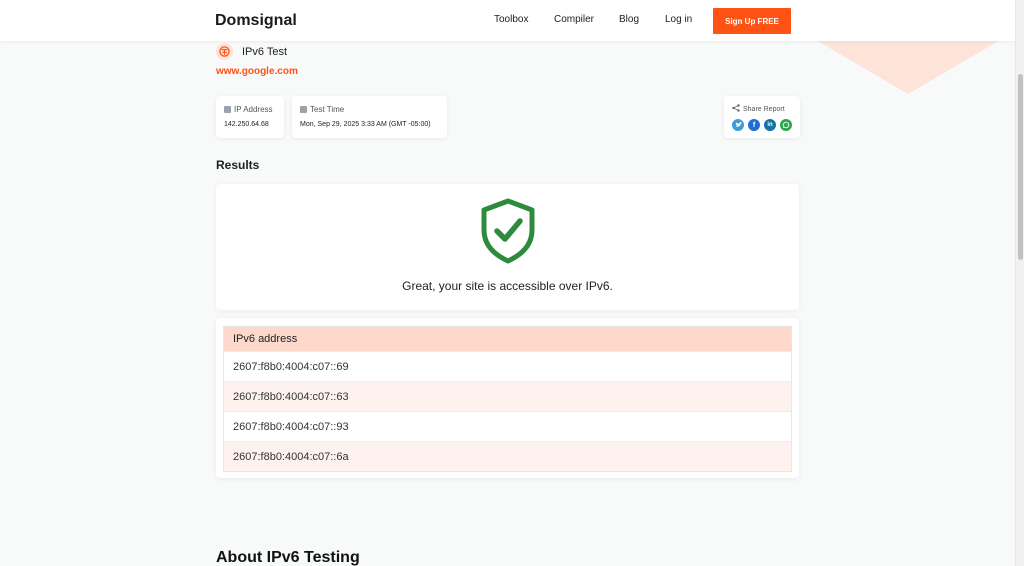 The height and width of the screenshot is (566, 1024). I want to click on ip-address-card: IP Address 142.250.64.68, so click(250, 117).